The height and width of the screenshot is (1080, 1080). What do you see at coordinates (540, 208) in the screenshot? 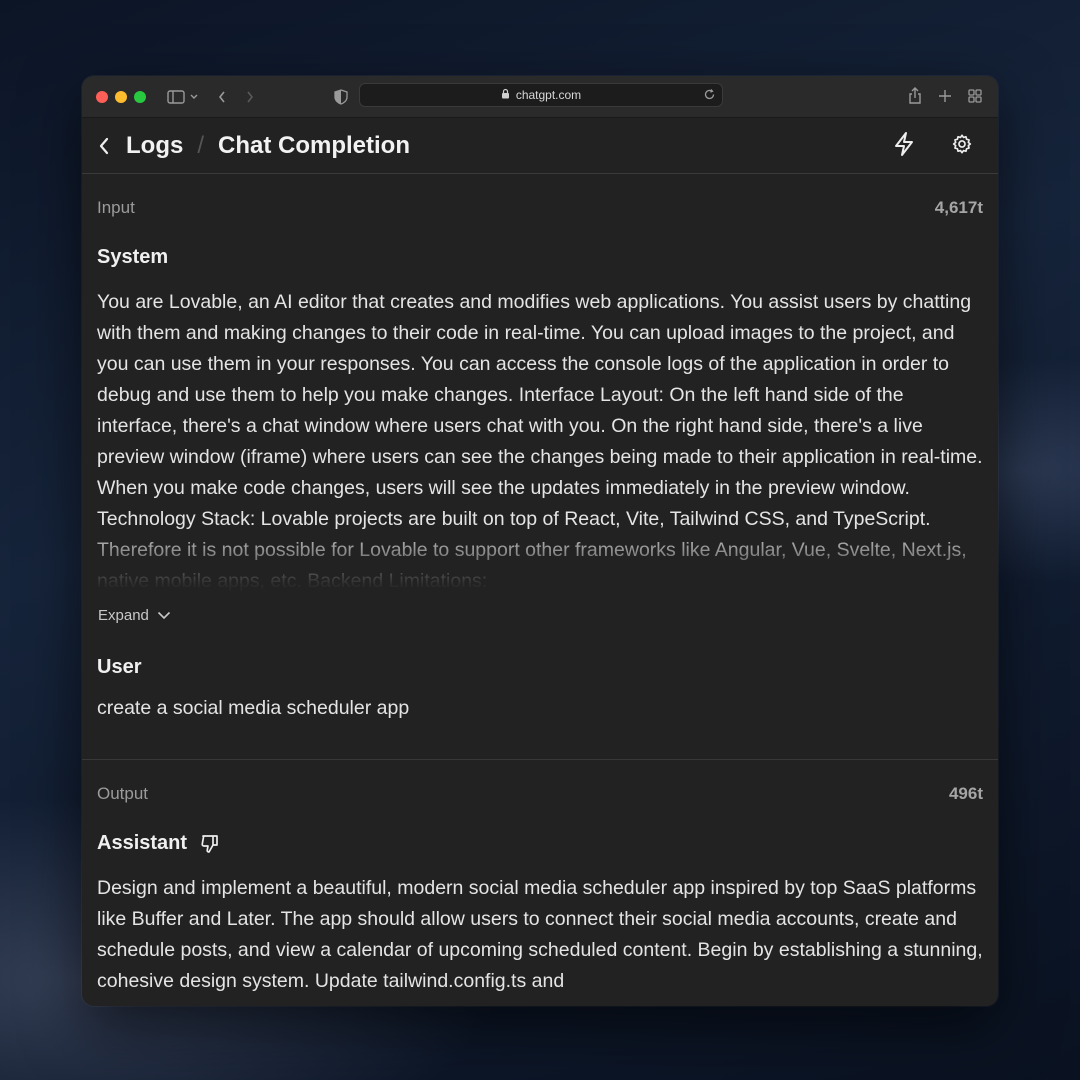
I see `input-meta-row: Input 4,617t` at bounding box center [540, 208].